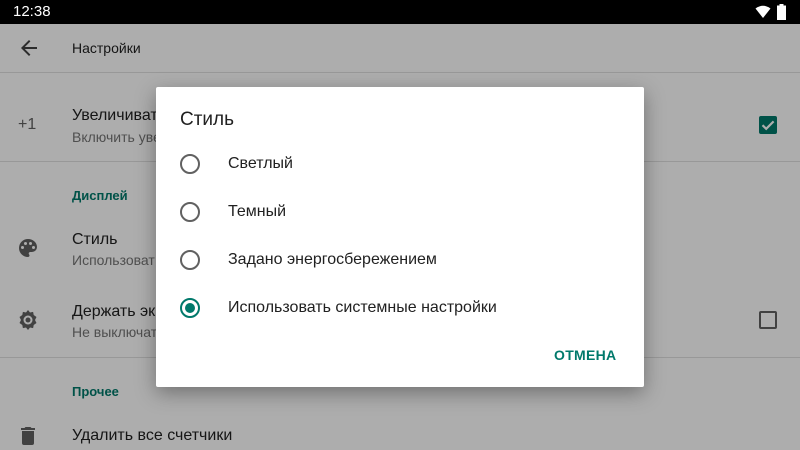  I want to click on radio-option-system-default: Использовать системные настройки, so click(400, 308).